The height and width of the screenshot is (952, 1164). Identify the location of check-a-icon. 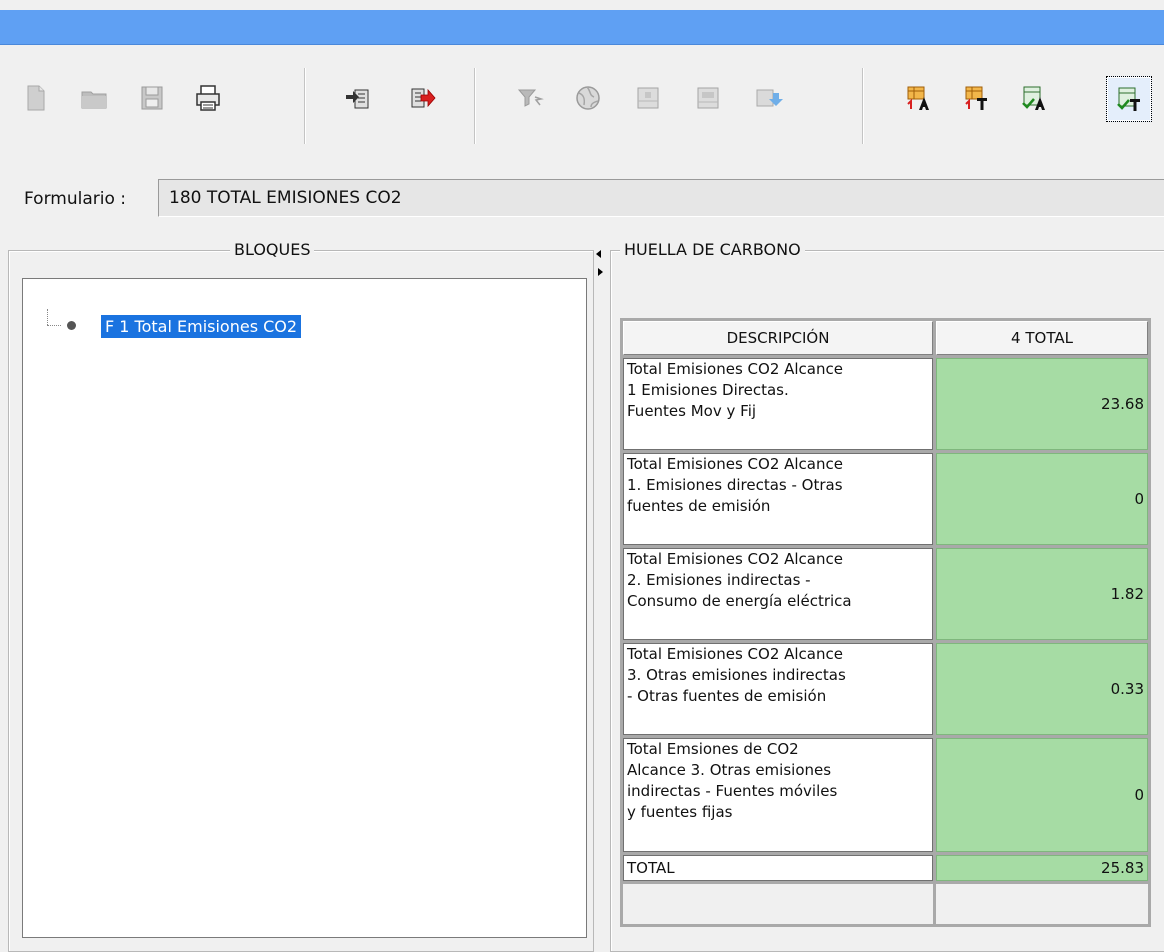
(1033, 98).